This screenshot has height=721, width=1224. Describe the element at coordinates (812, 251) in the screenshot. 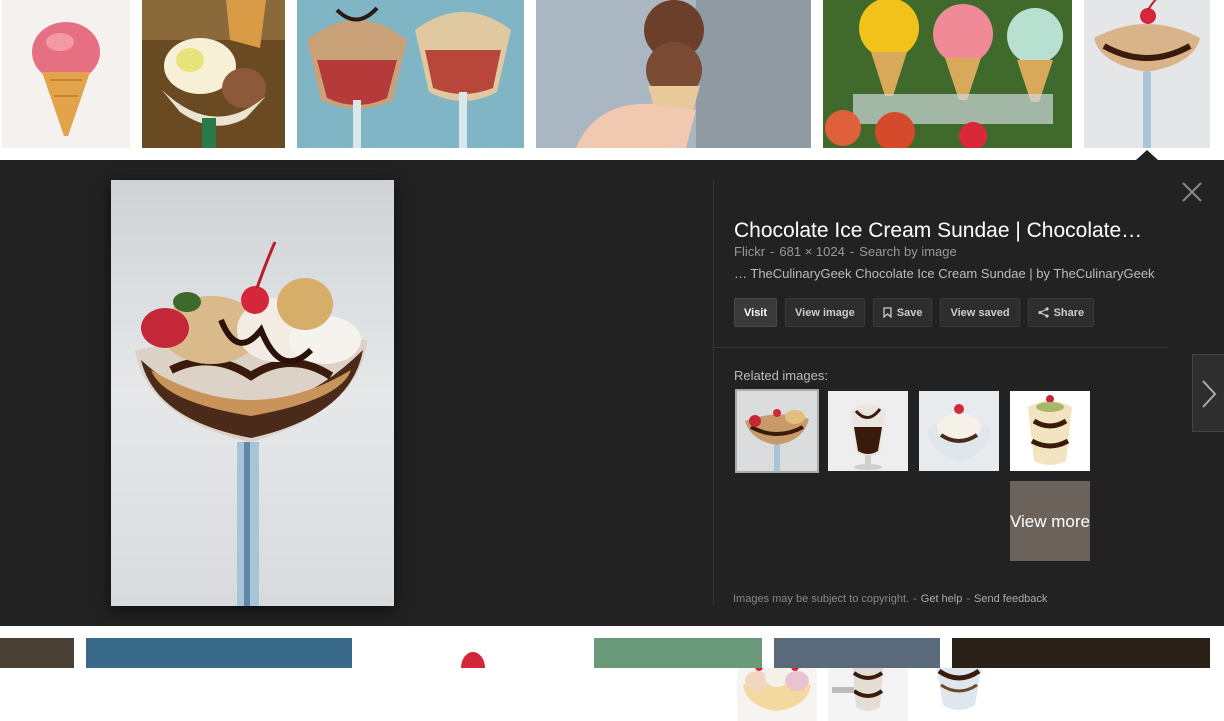

I see `image-dimensions: 681 × 1024` at that location.